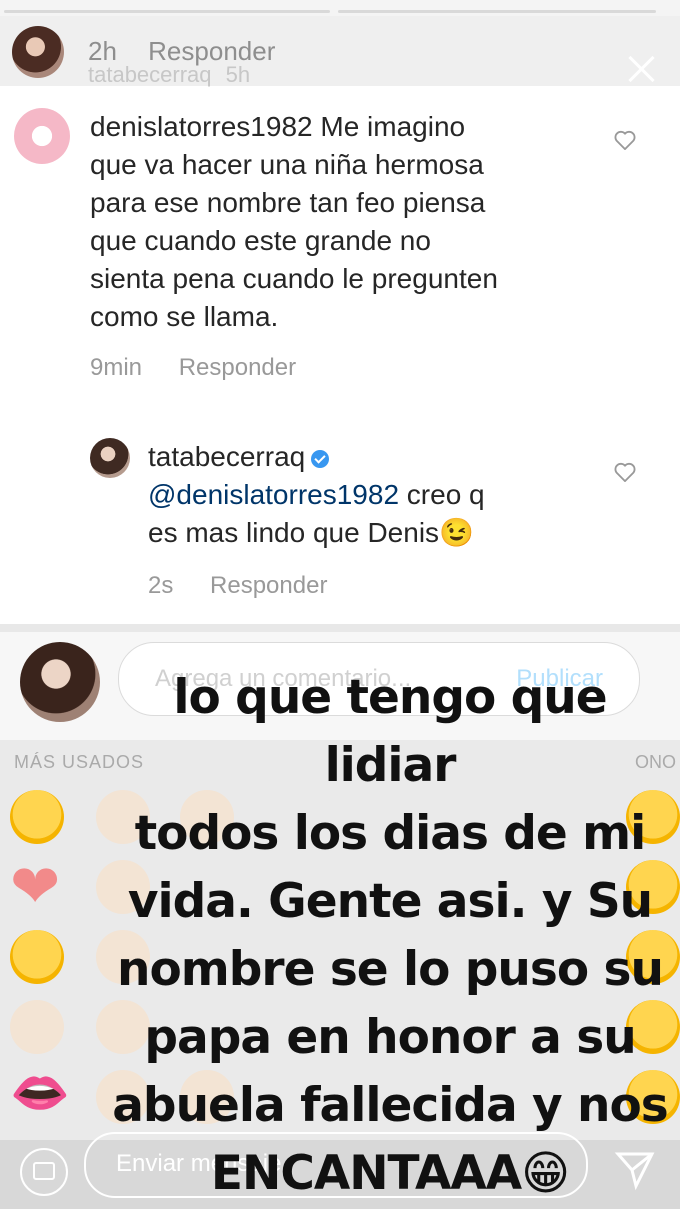 Image resolution: width=680 pixels, height=1209 pixels. Describe the element at coordinates (390, 833) in the screenshot. I see `overlay-line: todos los dias de mi` at that location.